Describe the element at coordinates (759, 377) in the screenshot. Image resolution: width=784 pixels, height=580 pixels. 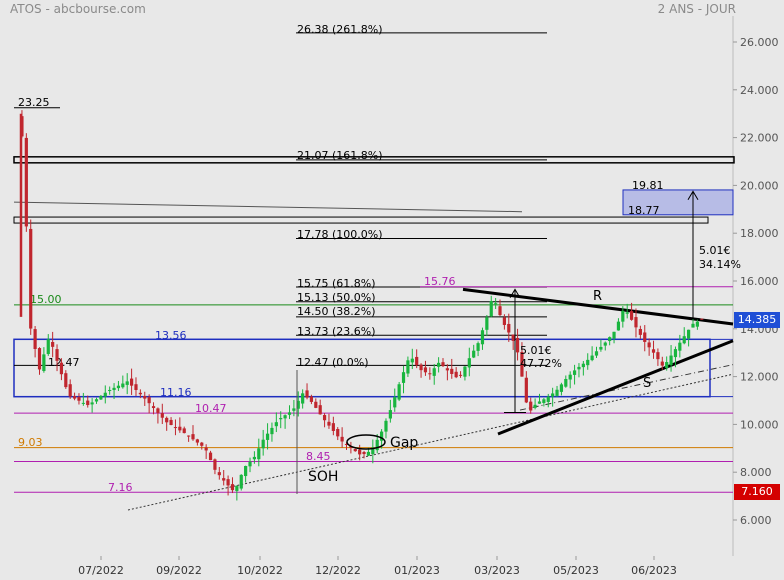
I see `y-tick-label: 12.000` at that location.